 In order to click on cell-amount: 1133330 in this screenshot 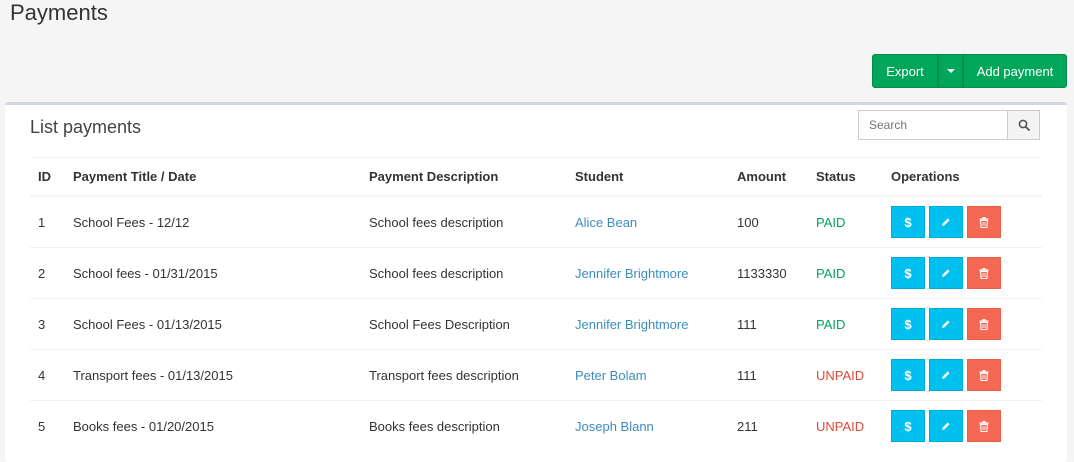, I will do `click(768, 273)`.